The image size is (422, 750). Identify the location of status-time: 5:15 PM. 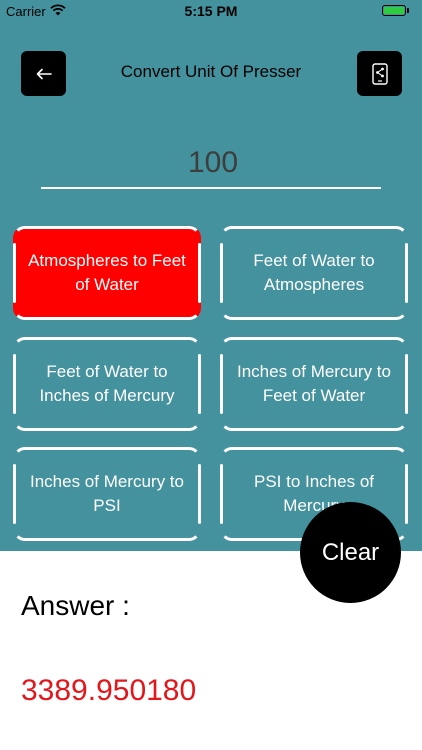
(211, 11).